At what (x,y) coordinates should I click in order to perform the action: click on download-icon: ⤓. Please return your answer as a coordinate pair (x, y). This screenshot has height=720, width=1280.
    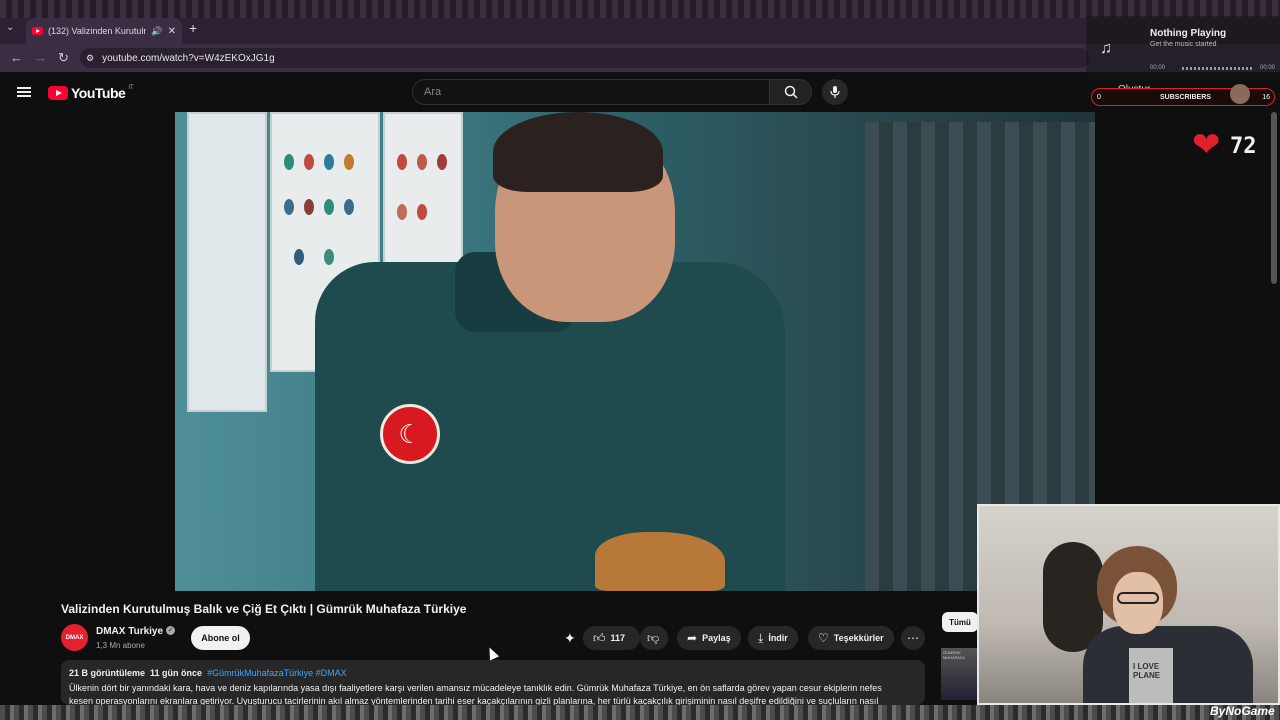
    Looking at the image, I should click on (761, 637).